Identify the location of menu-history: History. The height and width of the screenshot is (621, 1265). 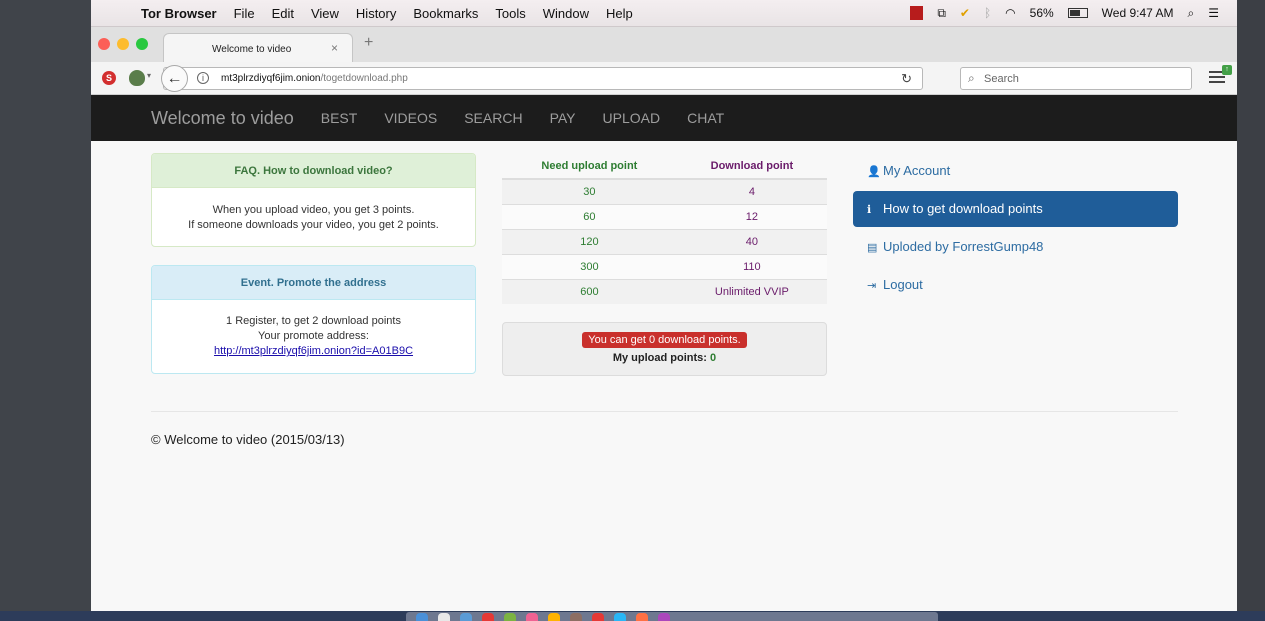
(376, 13).